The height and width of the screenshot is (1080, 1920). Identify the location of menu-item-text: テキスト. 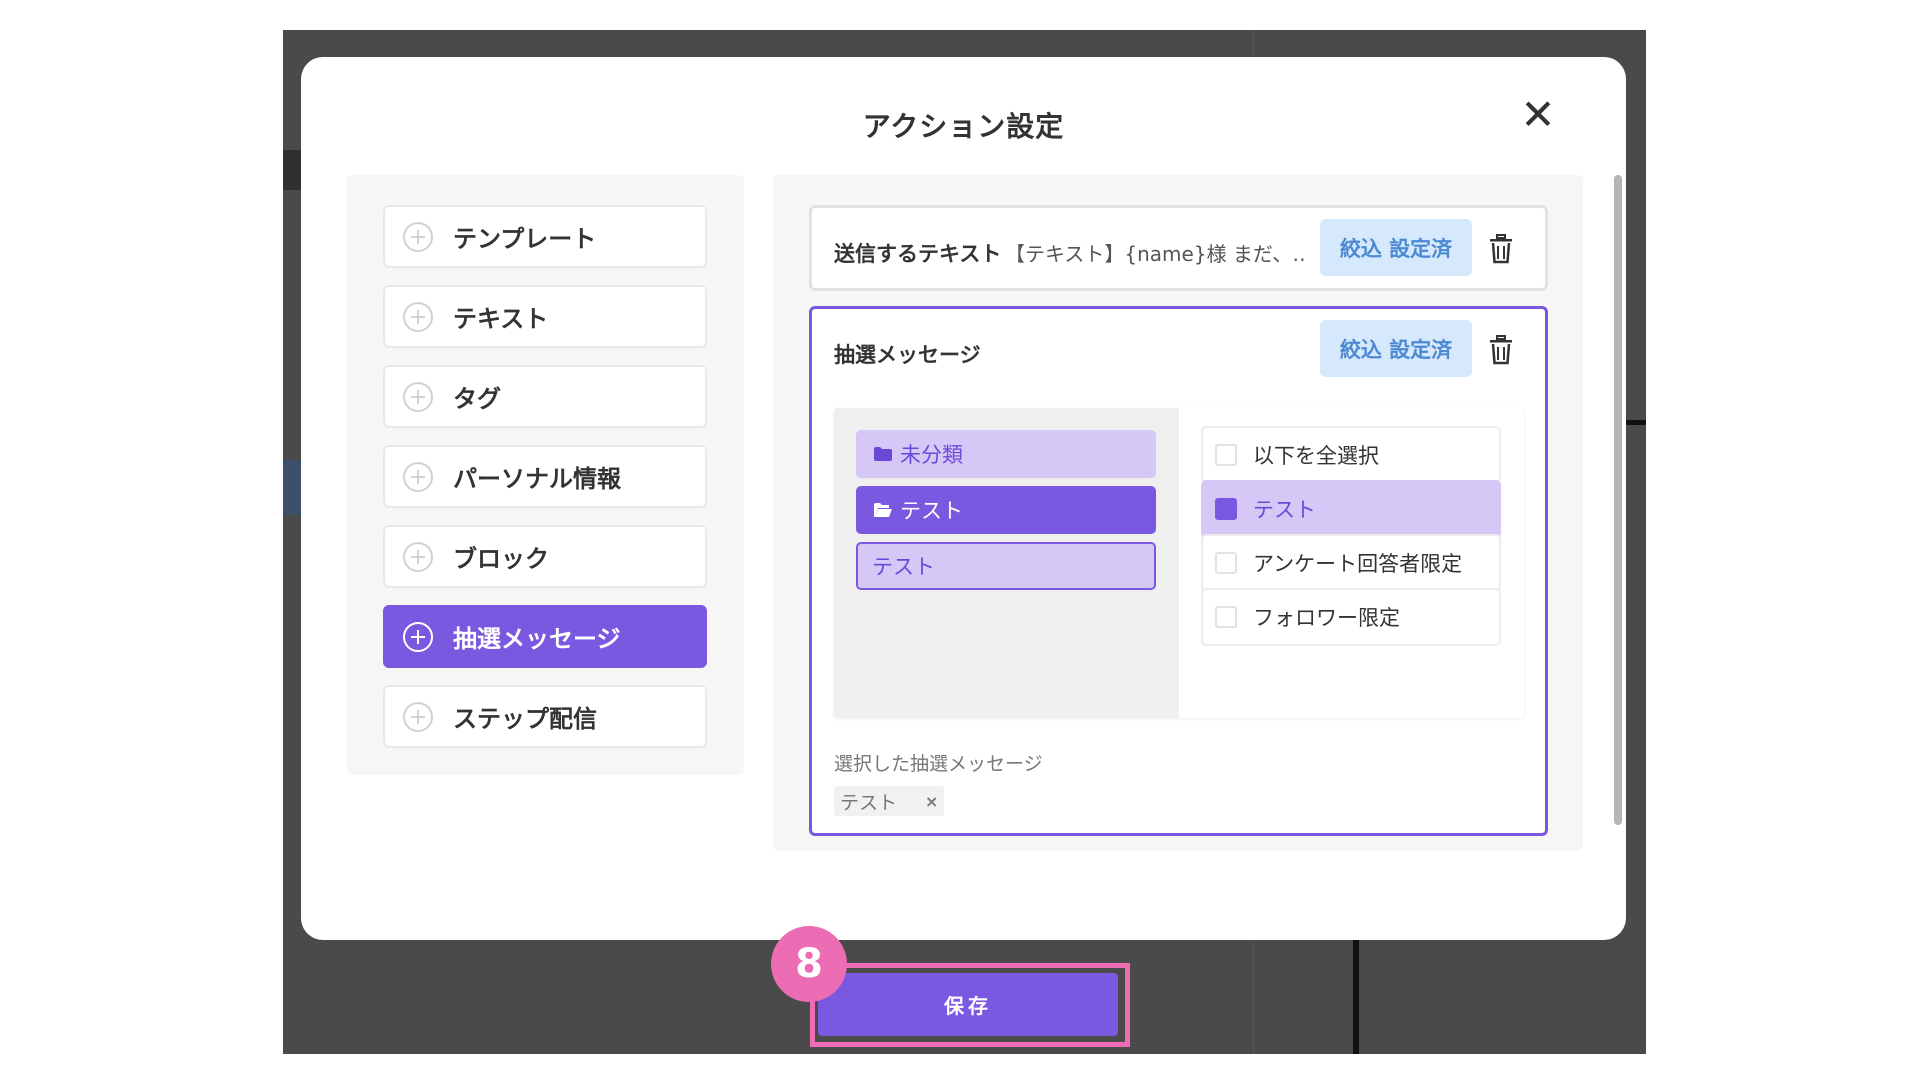
(545, 316).